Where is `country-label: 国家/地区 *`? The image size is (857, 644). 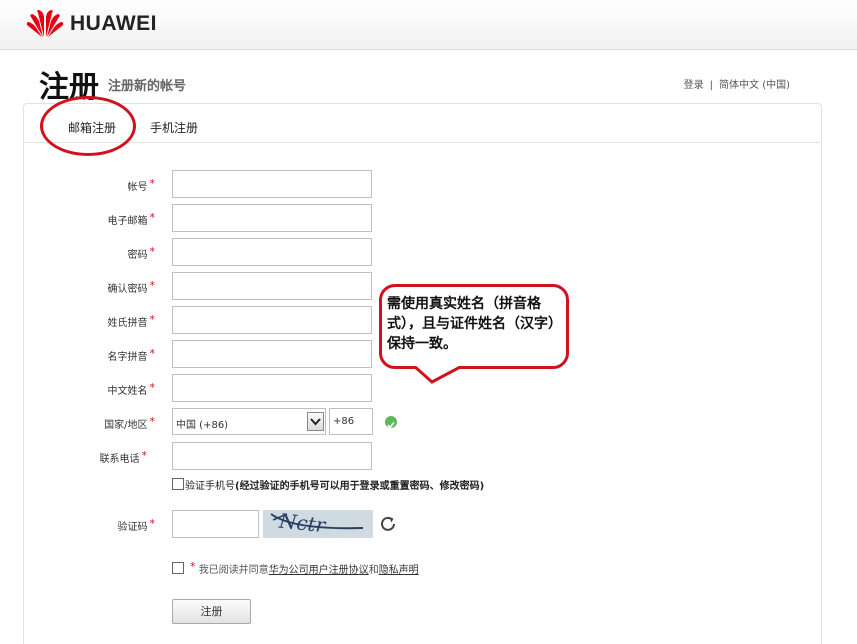
country-label: 国家/地区 * is located at coordinates (129, 423).